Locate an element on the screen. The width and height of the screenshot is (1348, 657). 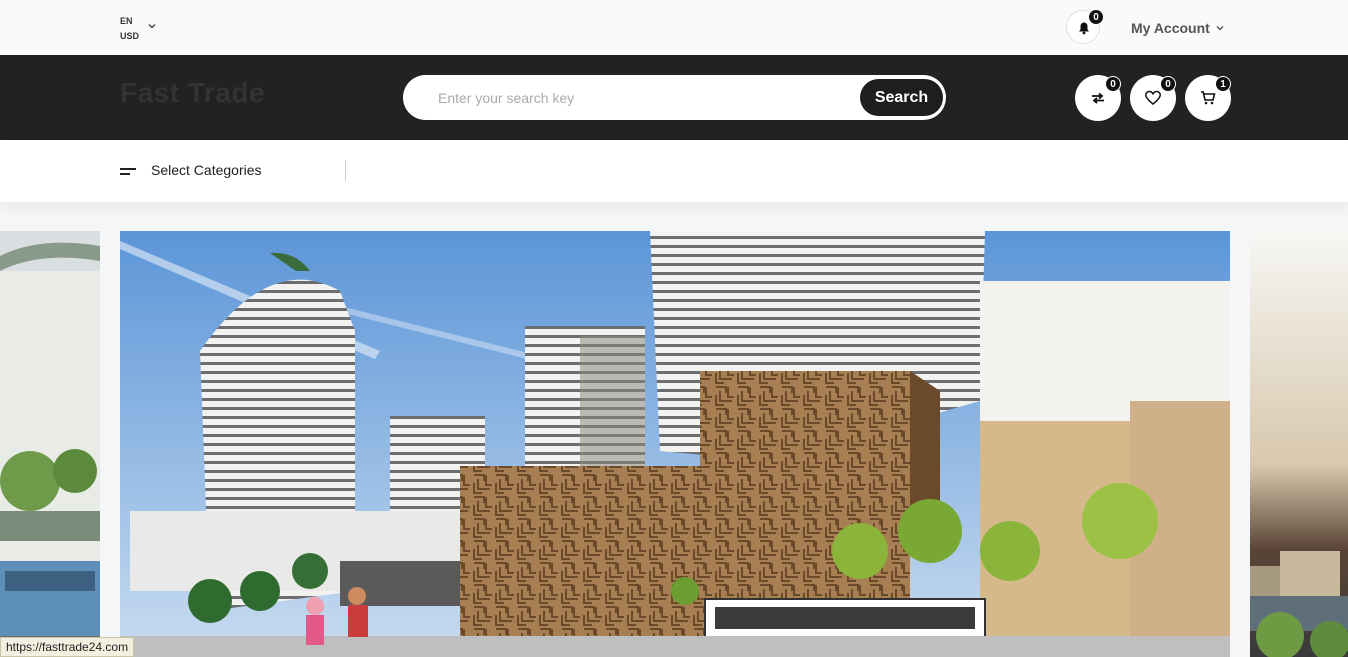
main-header: Fast Trade Search 0 0 1 is located at coordinates (674, 97).